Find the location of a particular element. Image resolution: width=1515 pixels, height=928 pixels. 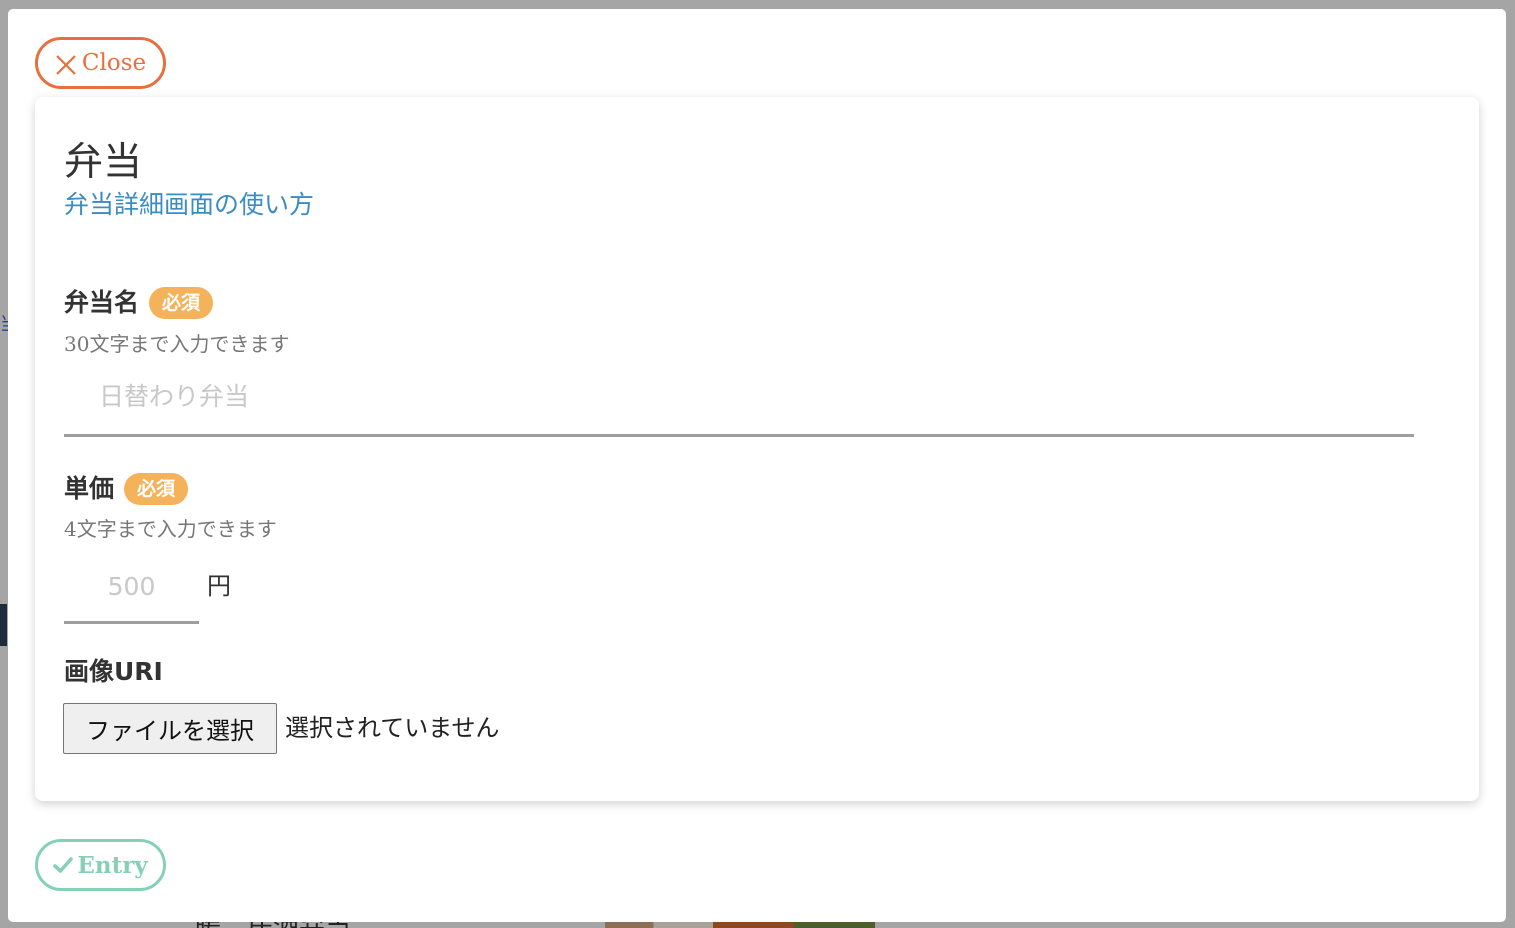

close-button: Close is located at coordinates (100, 63).